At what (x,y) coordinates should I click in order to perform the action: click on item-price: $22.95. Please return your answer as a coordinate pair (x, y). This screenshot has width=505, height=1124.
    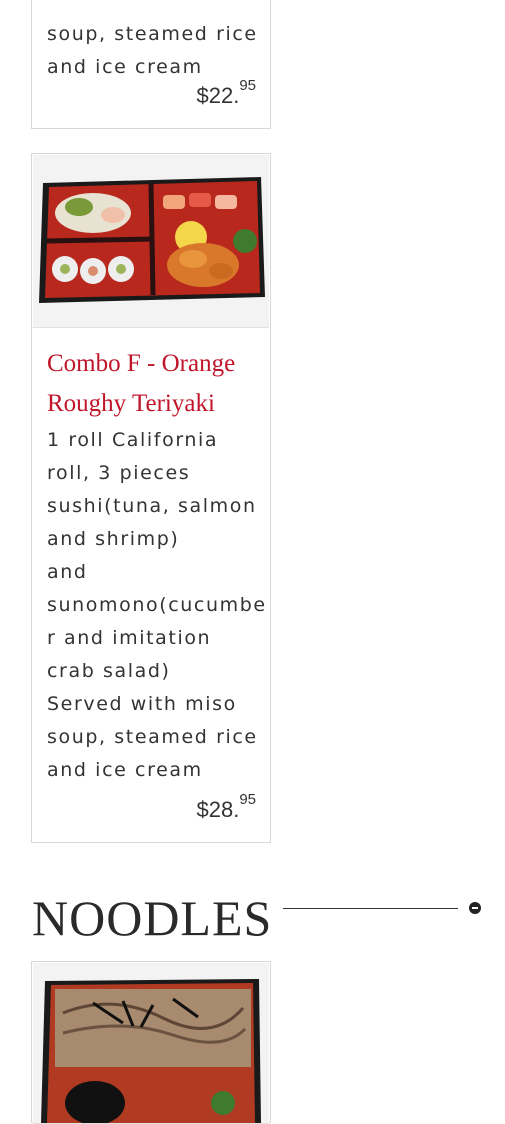
    Looking at the image, I should click on (226, 93).